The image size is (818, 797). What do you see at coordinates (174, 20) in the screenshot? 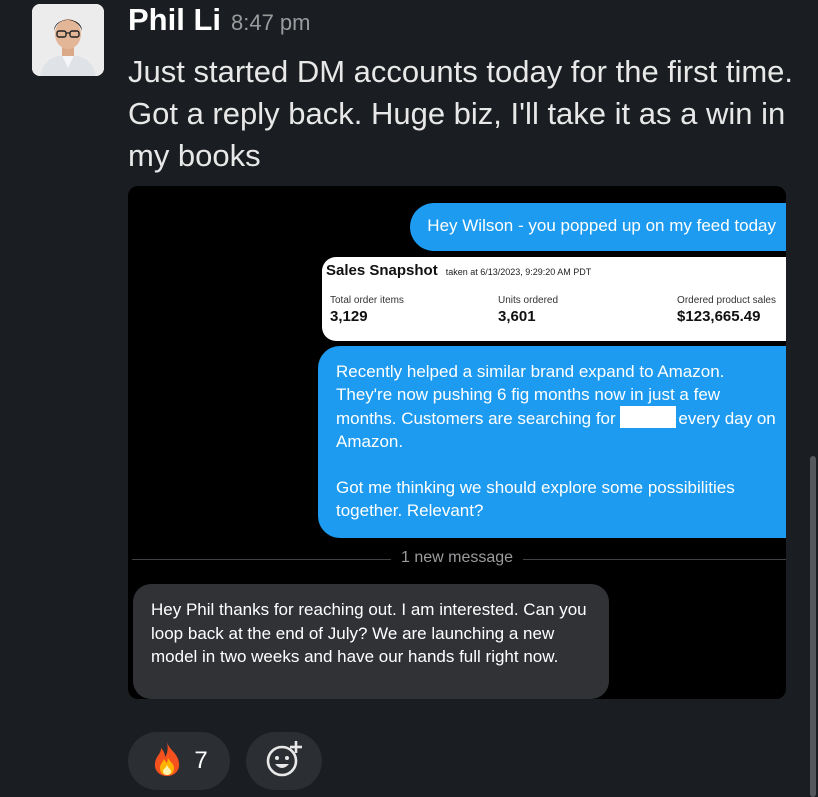
I see `author-name: Phil Li` at bounding box center [174, 20].